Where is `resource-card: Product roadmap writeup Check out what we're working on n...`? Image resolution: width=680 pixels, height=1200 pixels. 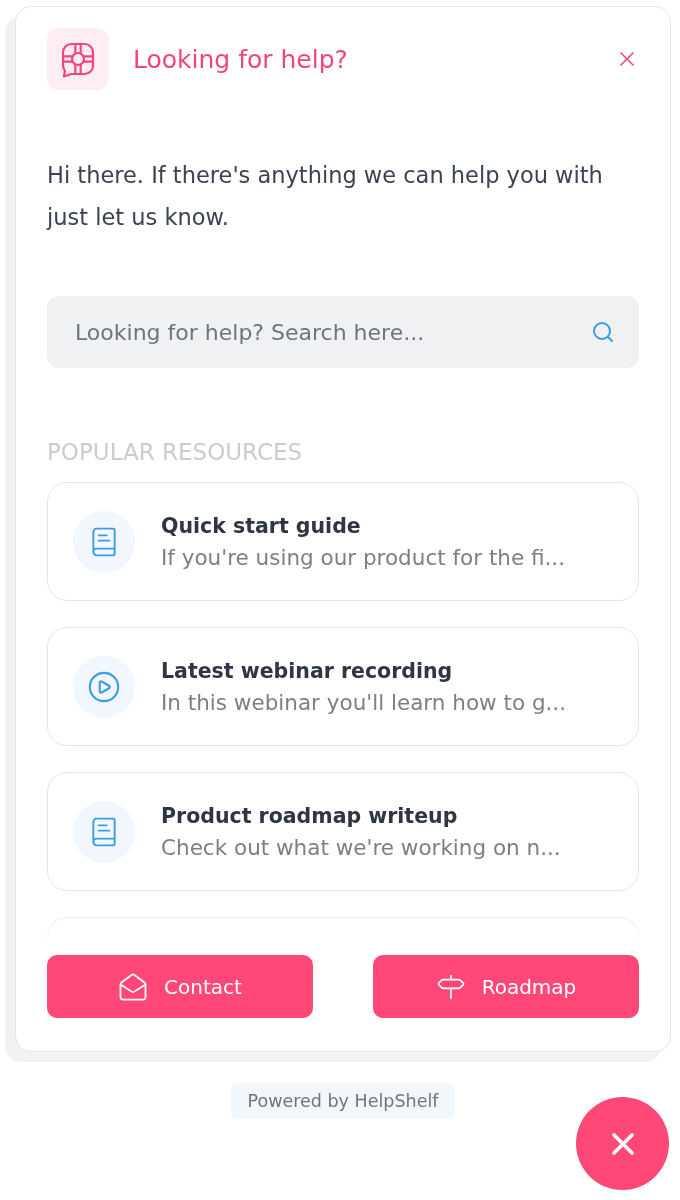 resource-card: Product roadmap writeup Check out what we're working on n... is located at coordinates (343, 831).